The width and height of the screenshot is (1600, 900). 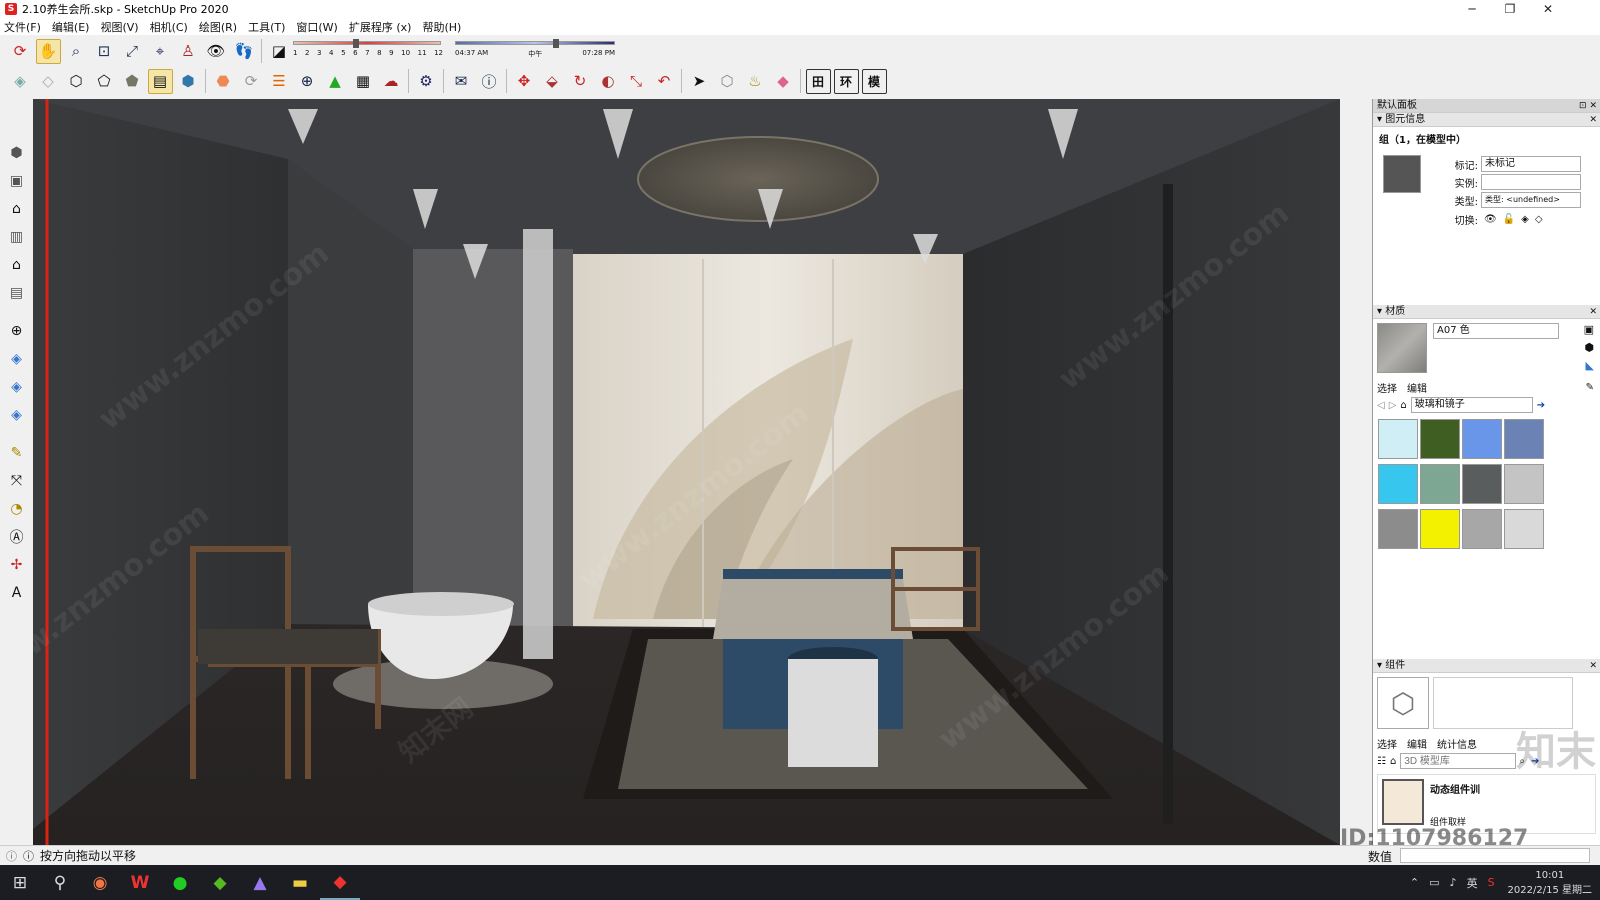 I want to click on position-camera-icon: ♙, so click(x=188, y=51).